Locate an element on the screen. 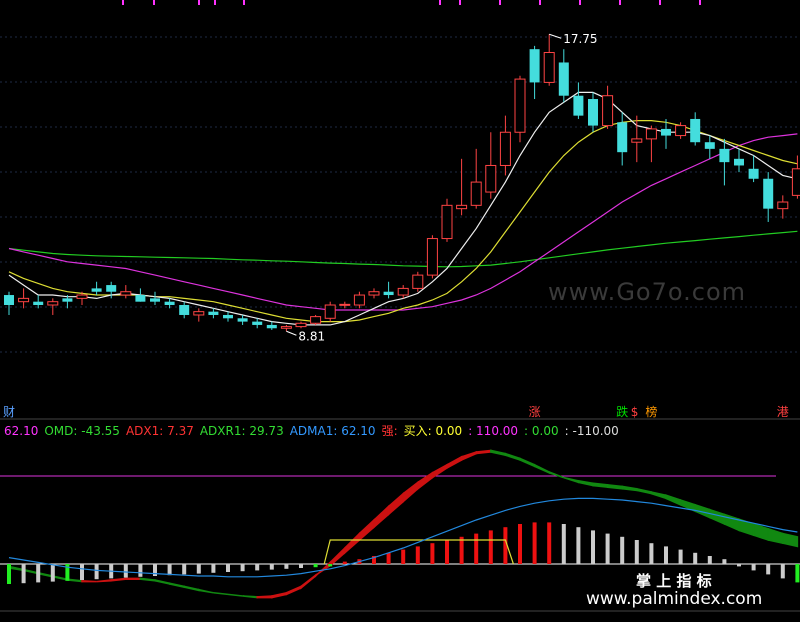 Image resolution: width=800 pixels, height=622 pixels. indicator-label: 买入: 0.00 is located at coordinates (433, 431).